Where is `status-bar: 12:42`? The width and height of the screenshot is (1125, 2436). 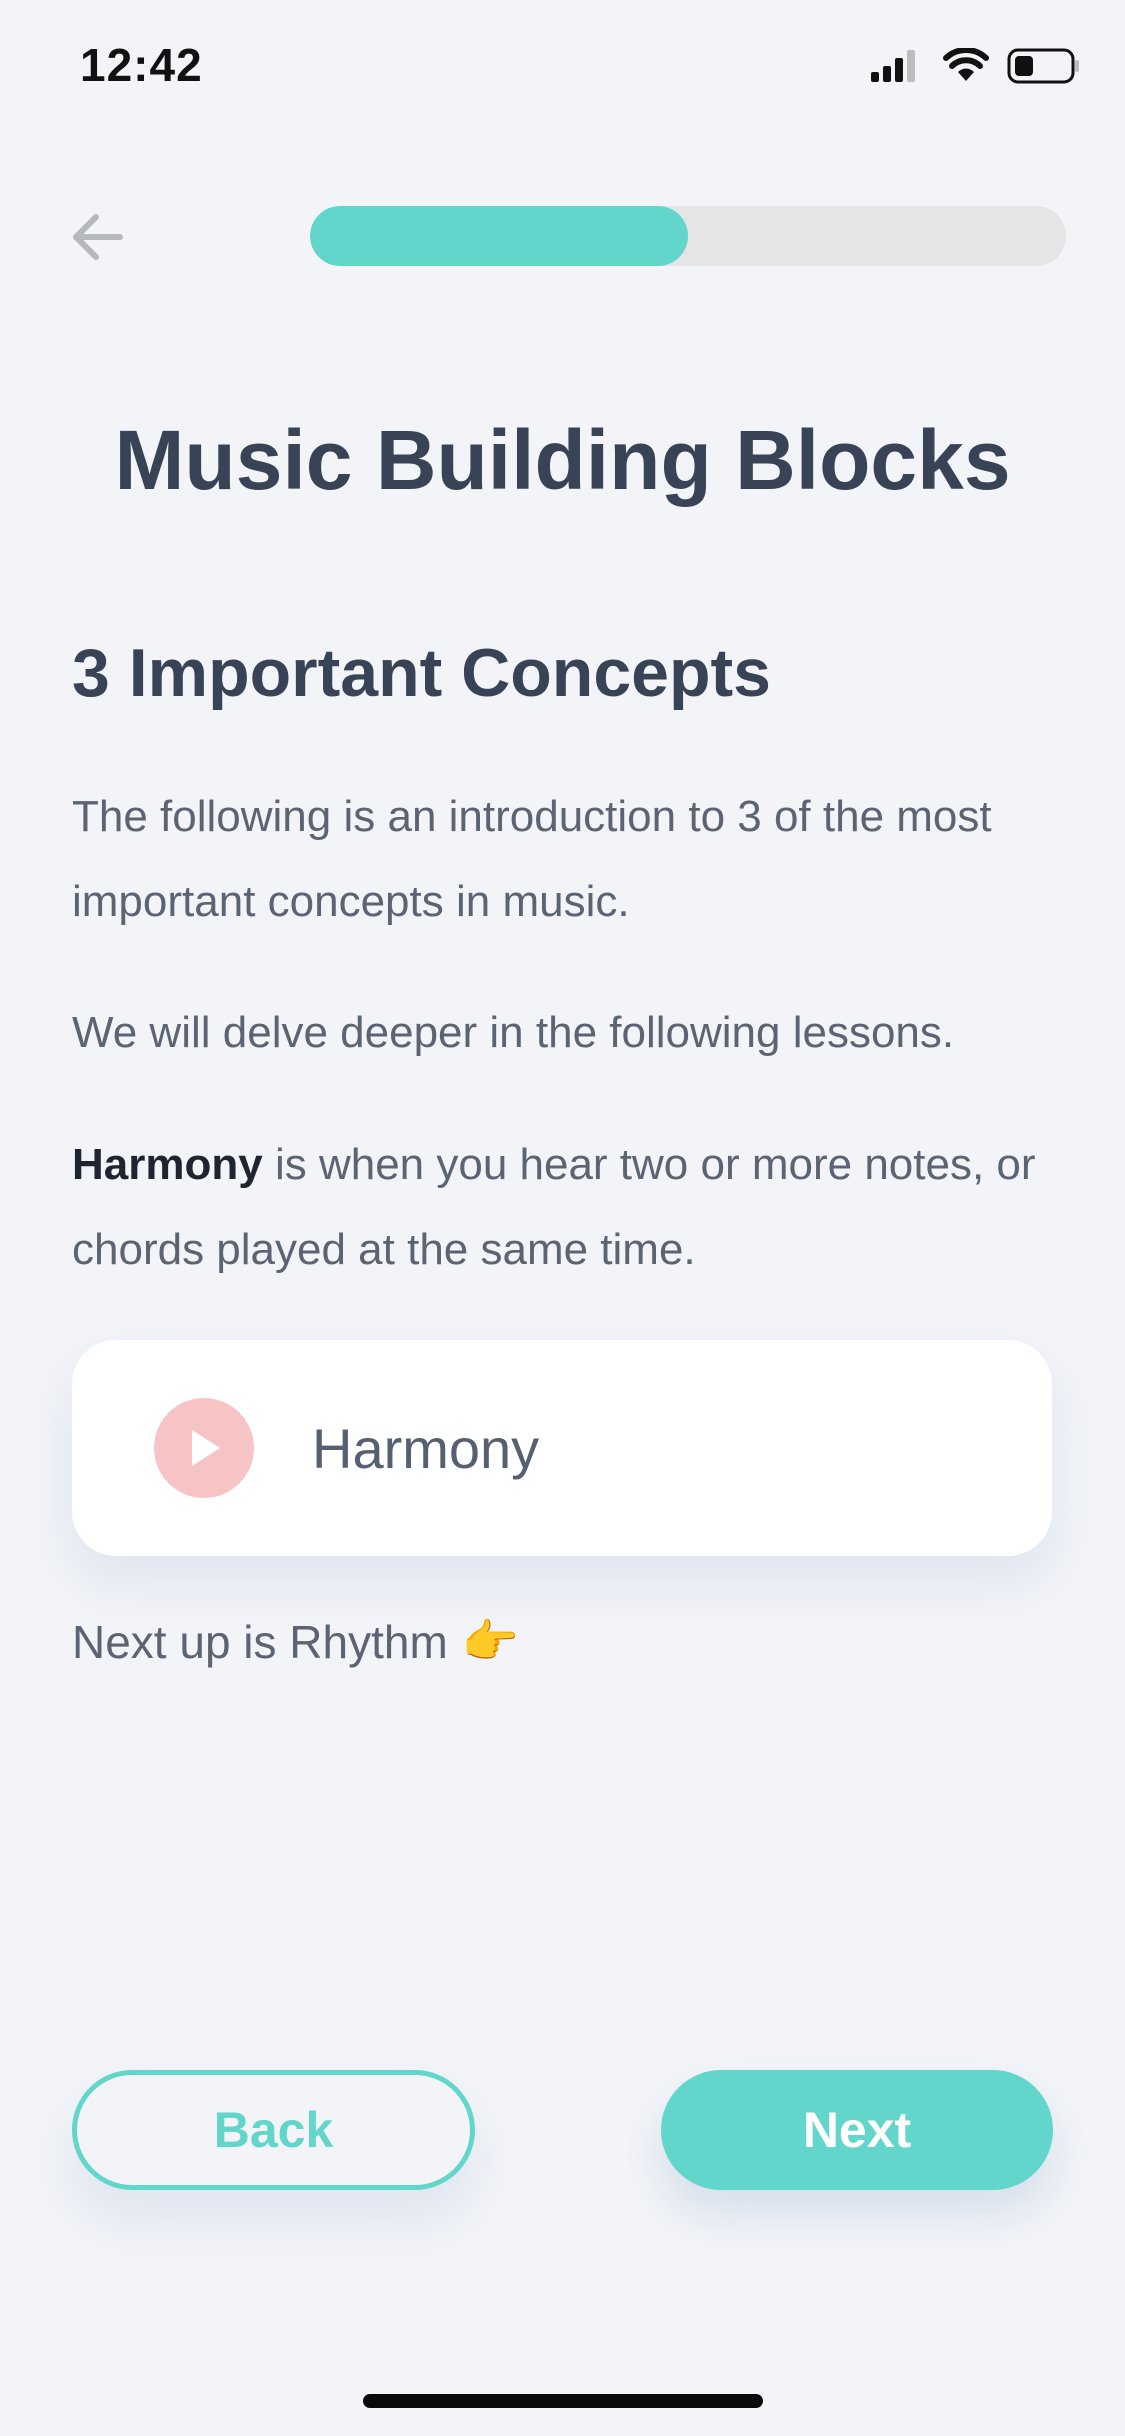 status-bar: 12:42 is located at coordinates (562, 66).